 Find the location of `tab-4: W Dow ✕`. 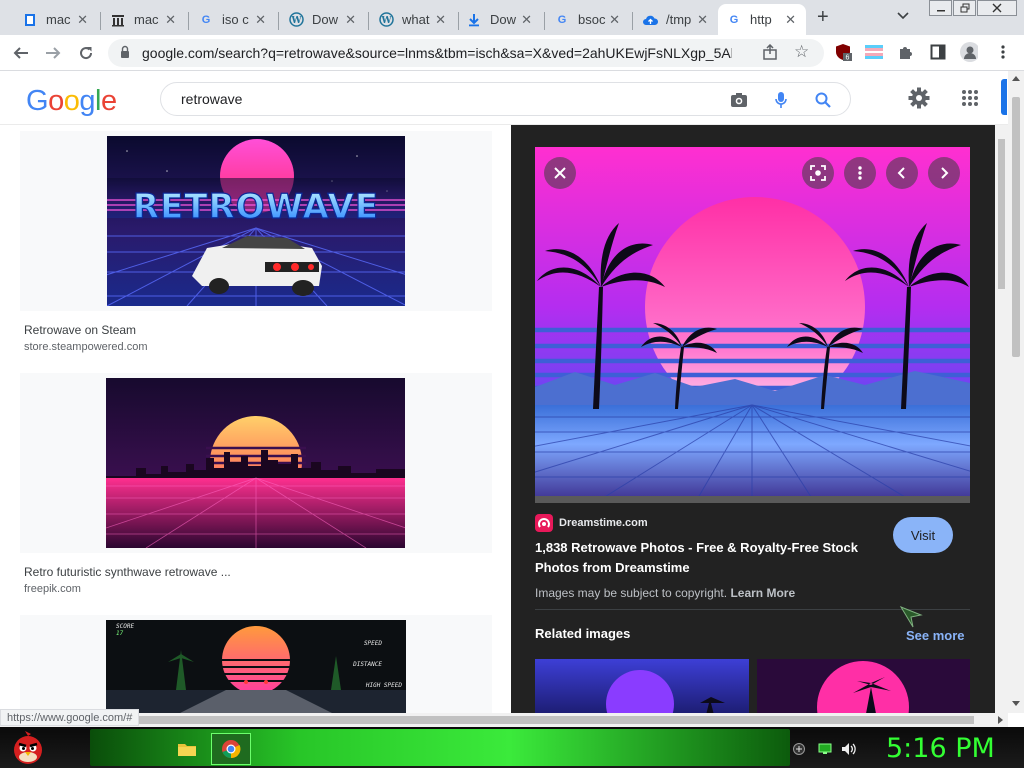

tab-4: W Dow ✕ is located at coordinates (323, 19).